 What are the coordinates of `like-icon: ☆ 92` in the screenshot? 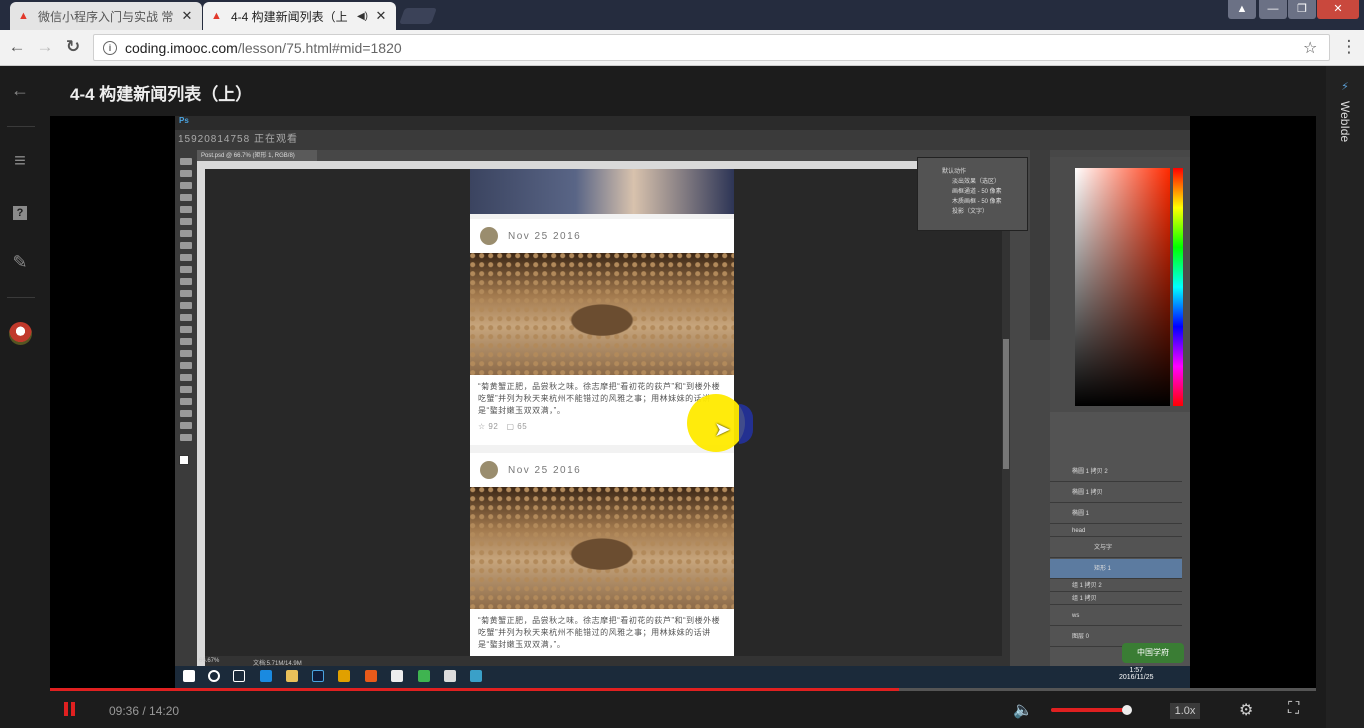 It's located at (488, 426).